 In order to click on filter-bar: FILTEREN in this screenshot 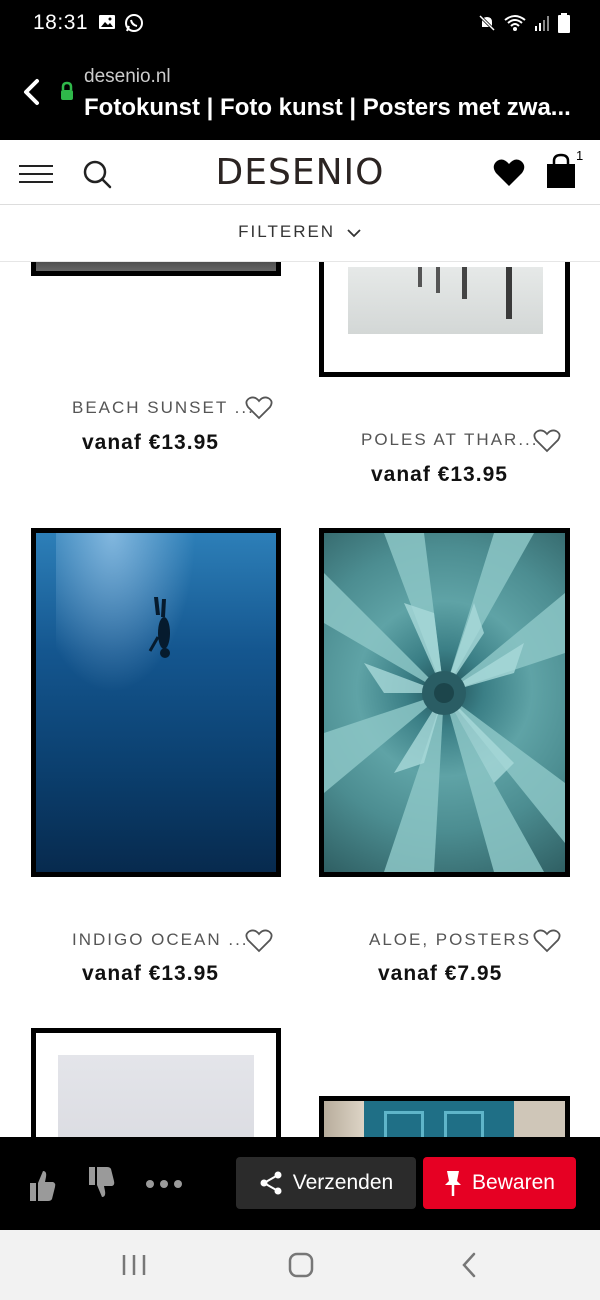, I will do `click(300, 233)`.